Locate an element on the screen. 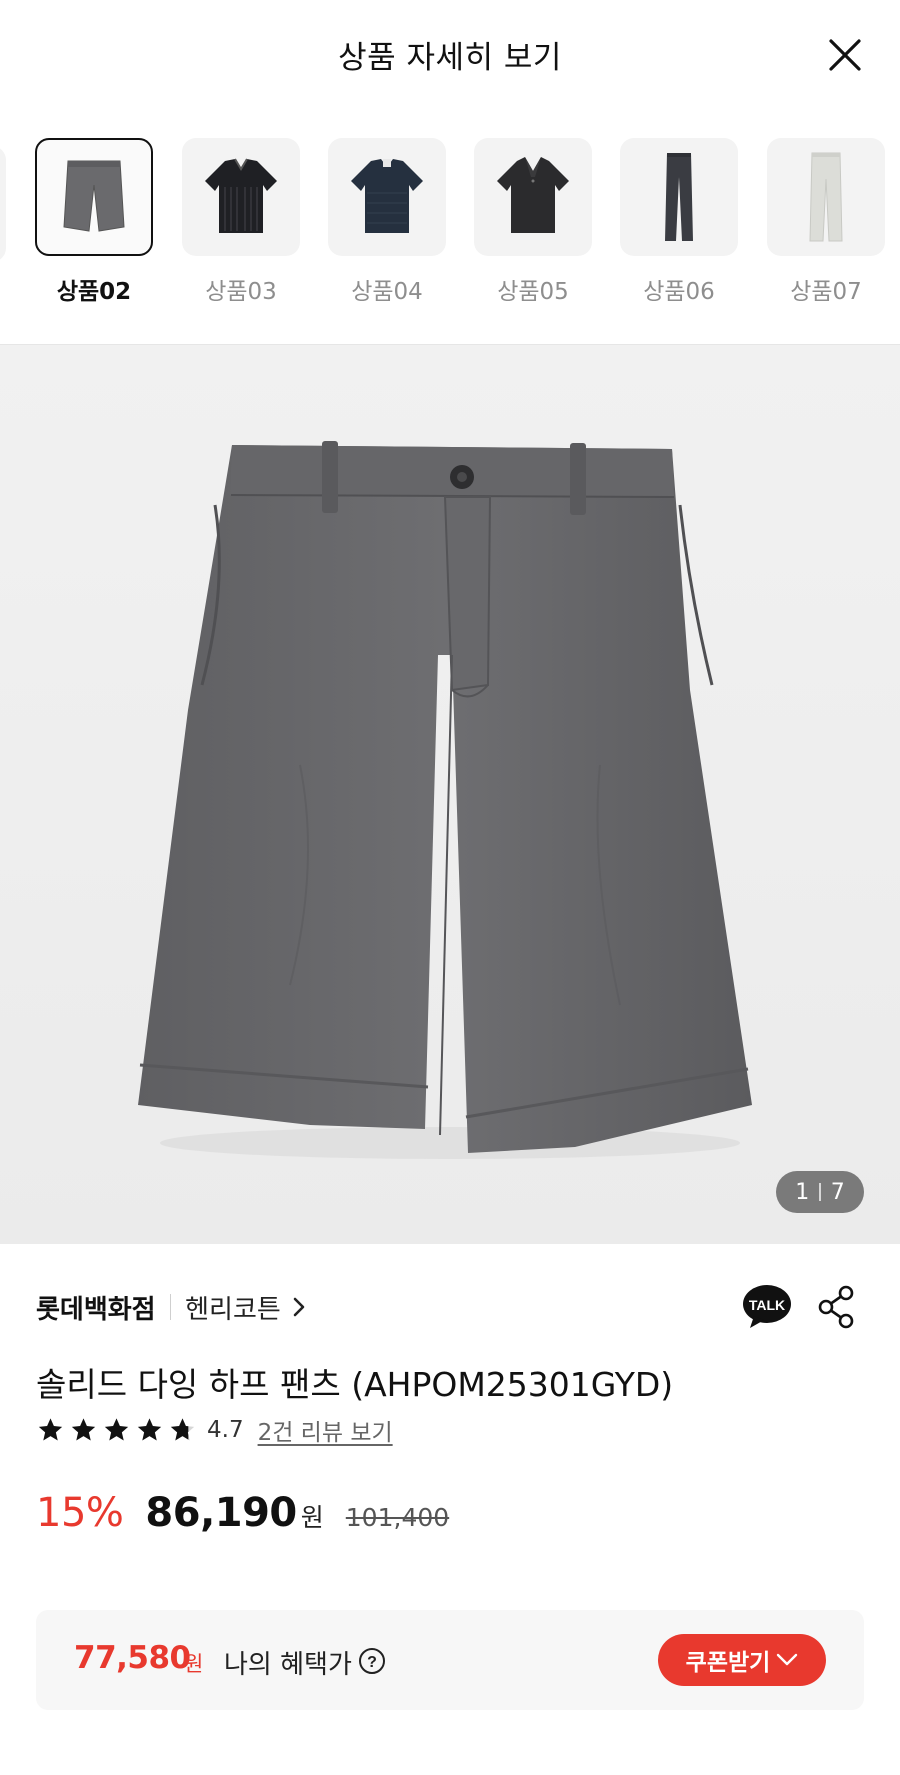 The height and width of the screenshot is (1775, 900). share-button is located at coordinates (836, 1307).